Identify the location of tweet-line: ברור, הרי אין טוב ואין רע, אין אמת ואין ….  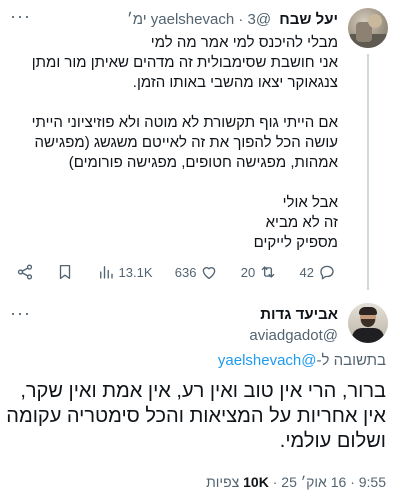
(196, 416).